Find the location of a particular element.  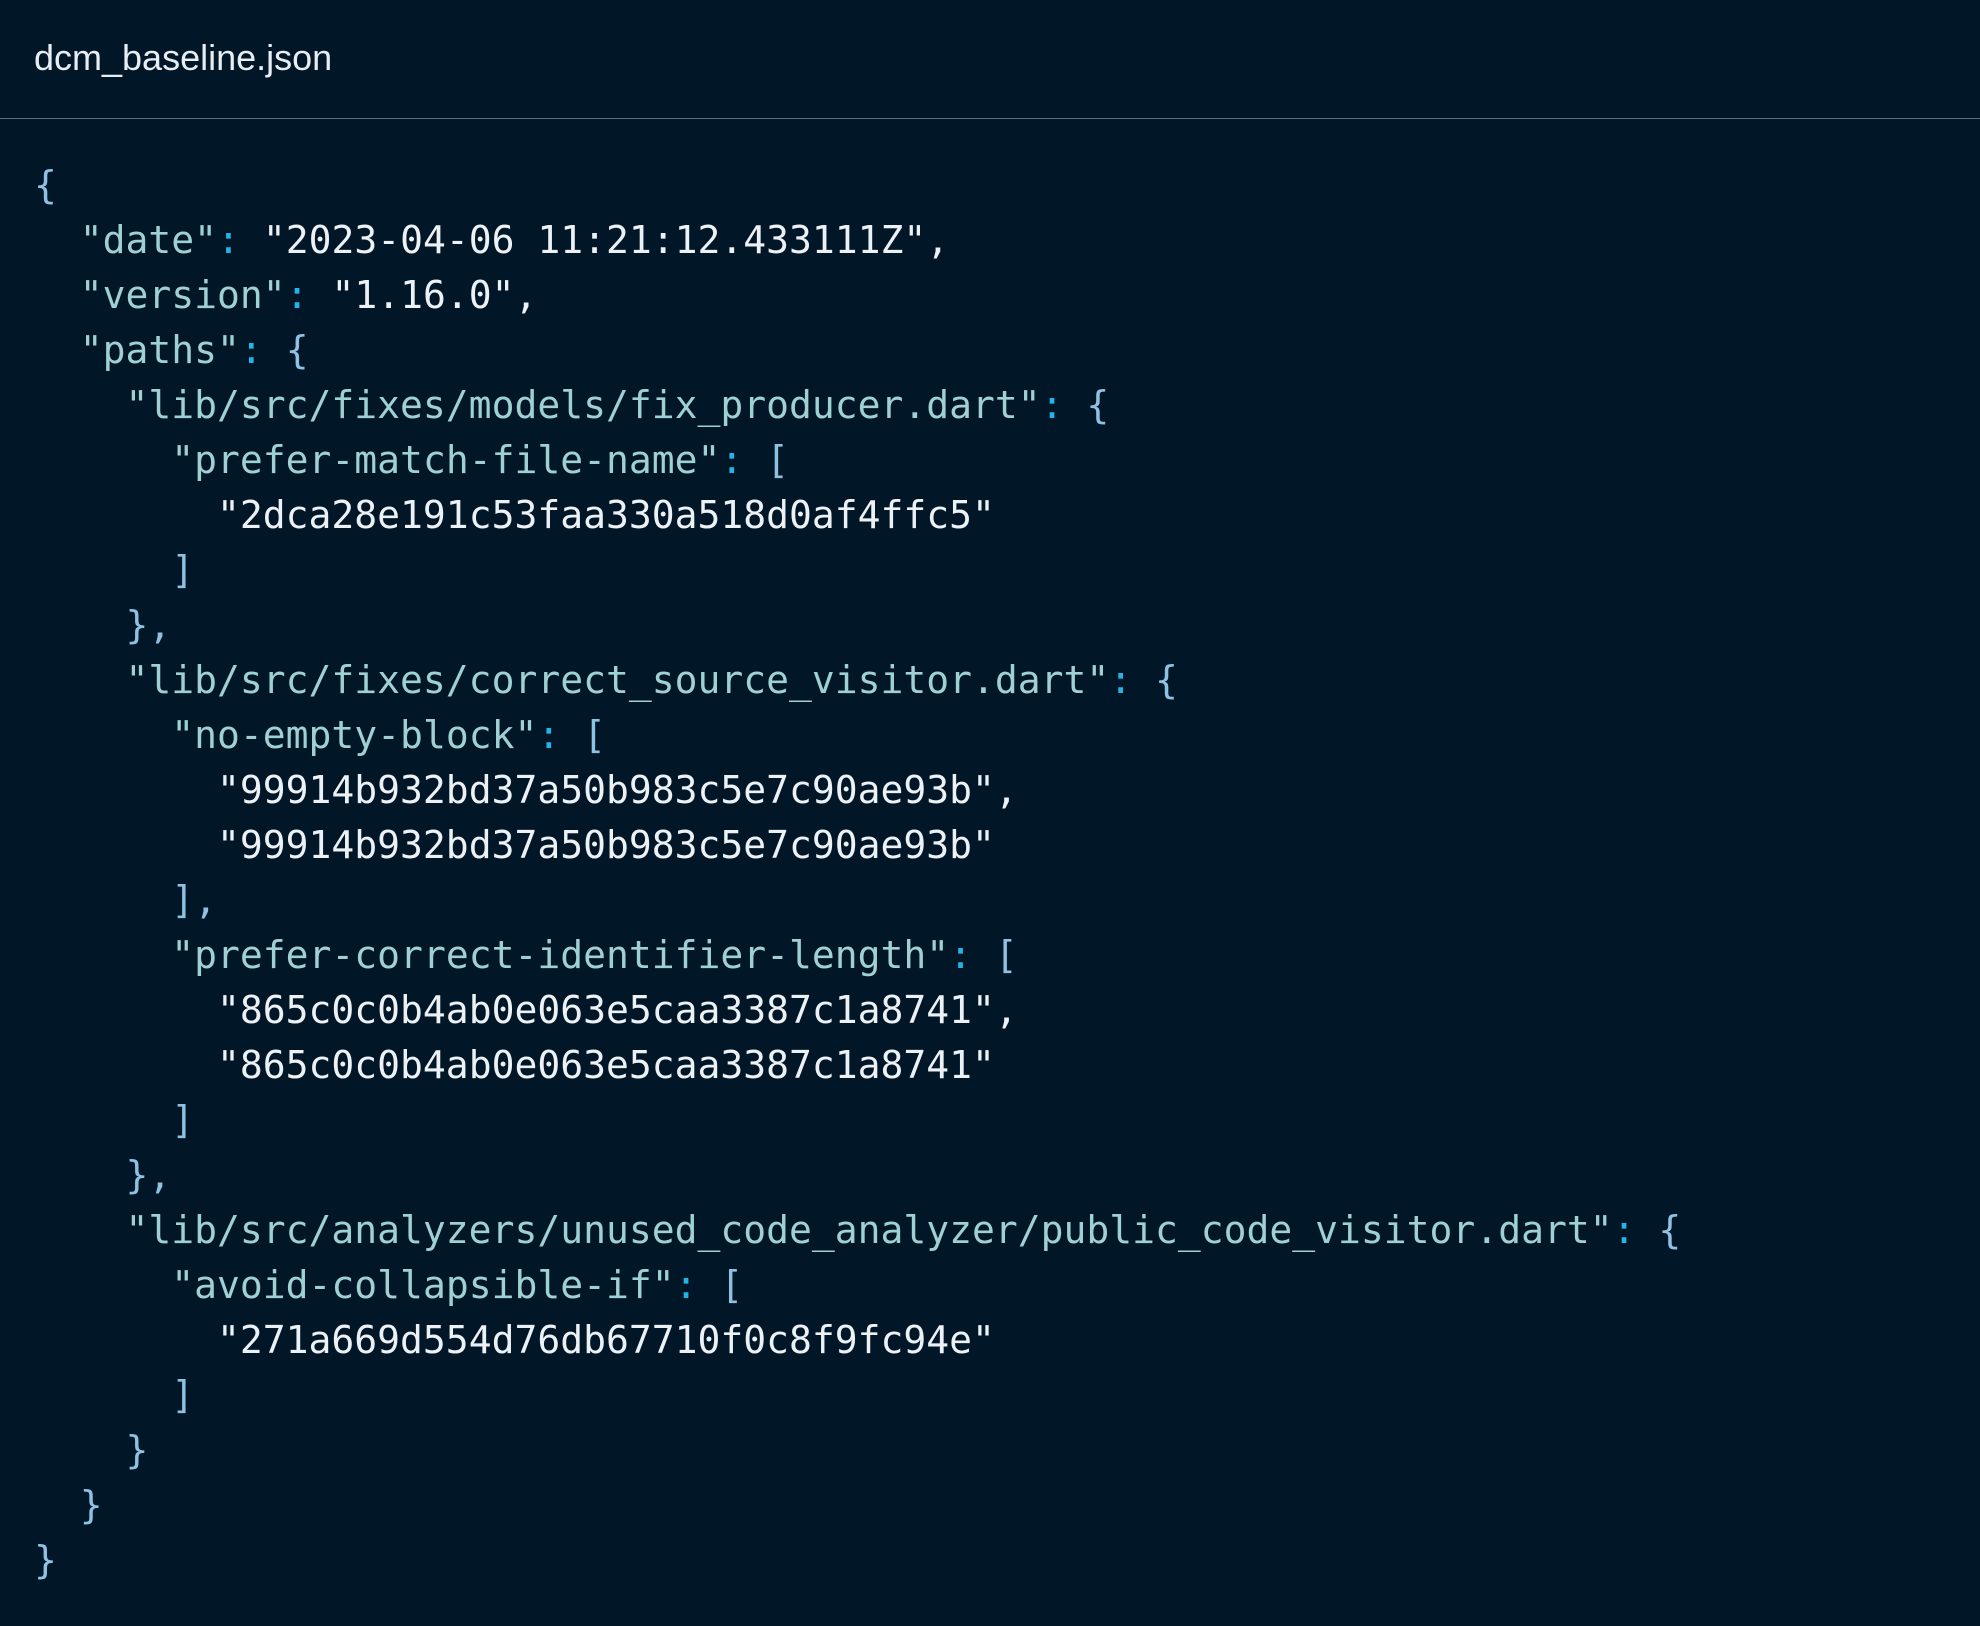

code-line: "271a669d554d76db67710f0c8f9fc94e" is located at coordinates (857, 1340).